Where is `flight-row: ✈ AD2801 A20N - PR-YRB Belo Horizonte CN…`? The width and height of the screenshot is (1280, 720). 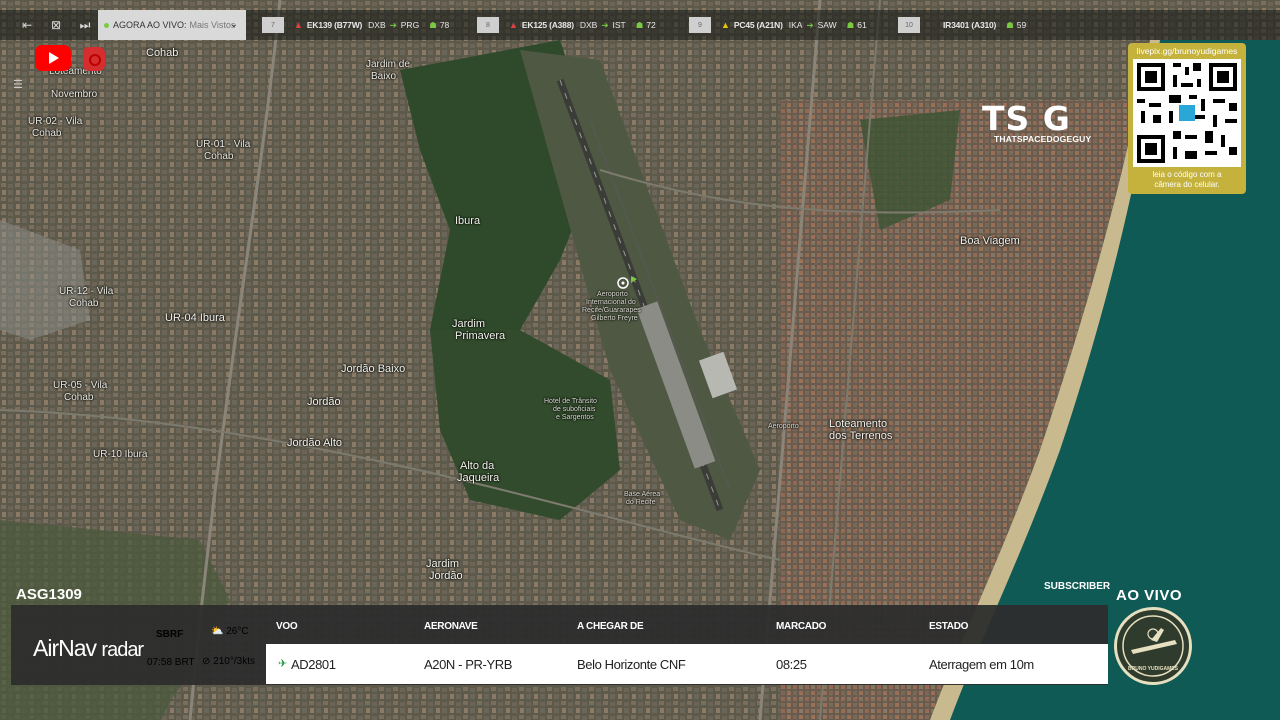 flight-row: ✈ AD2801 A20N - PR-YRB Belo Horizonte CN… is located at coordinates (687, 664).